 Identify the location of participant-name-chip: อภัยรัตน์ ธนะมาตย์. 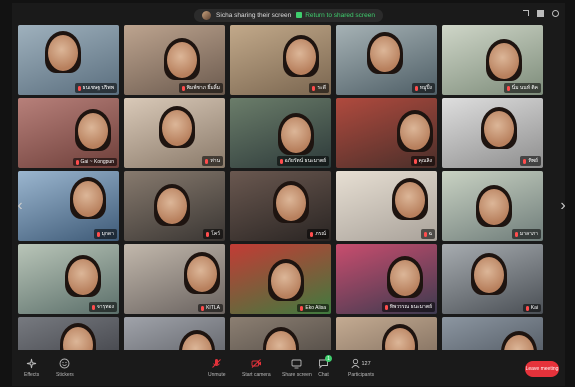
(302, 161).